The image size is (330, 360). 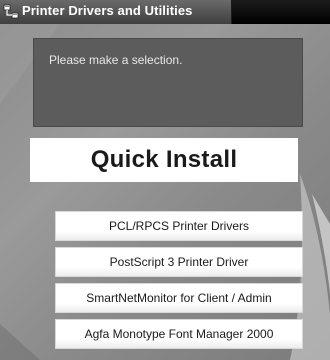 I want to click on title-bar: Printer Drivers and Utilities, so click(x=165, y=12).